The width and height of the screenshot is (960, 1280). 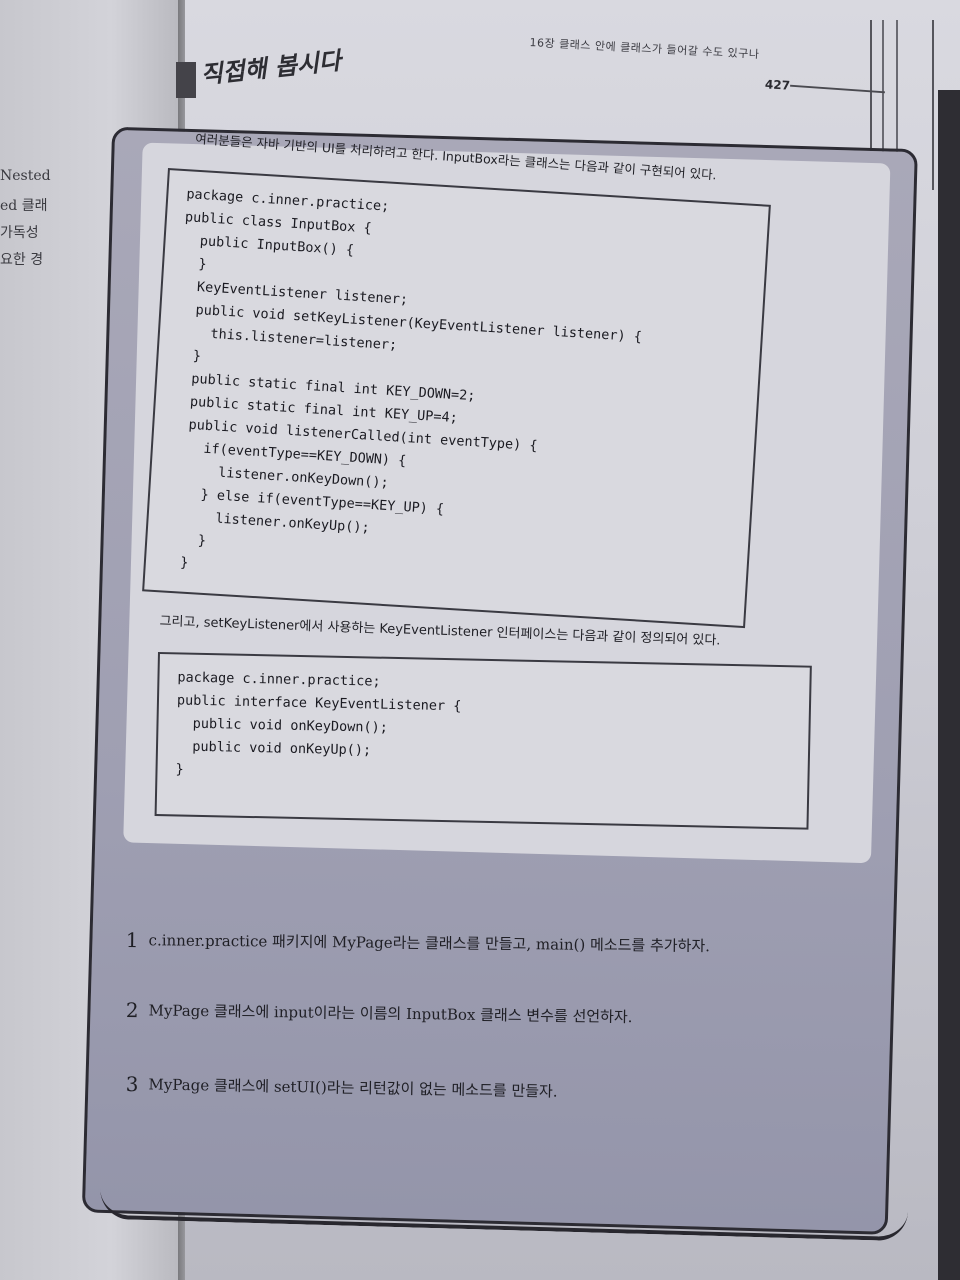 I want to click on task-number: 2, so click(x=132, y=1010).